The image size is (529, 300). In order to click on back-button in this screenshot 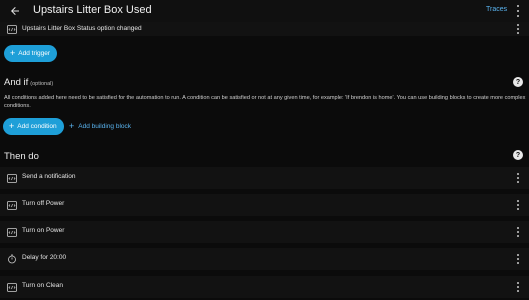, I will do `click(15, 11)`.